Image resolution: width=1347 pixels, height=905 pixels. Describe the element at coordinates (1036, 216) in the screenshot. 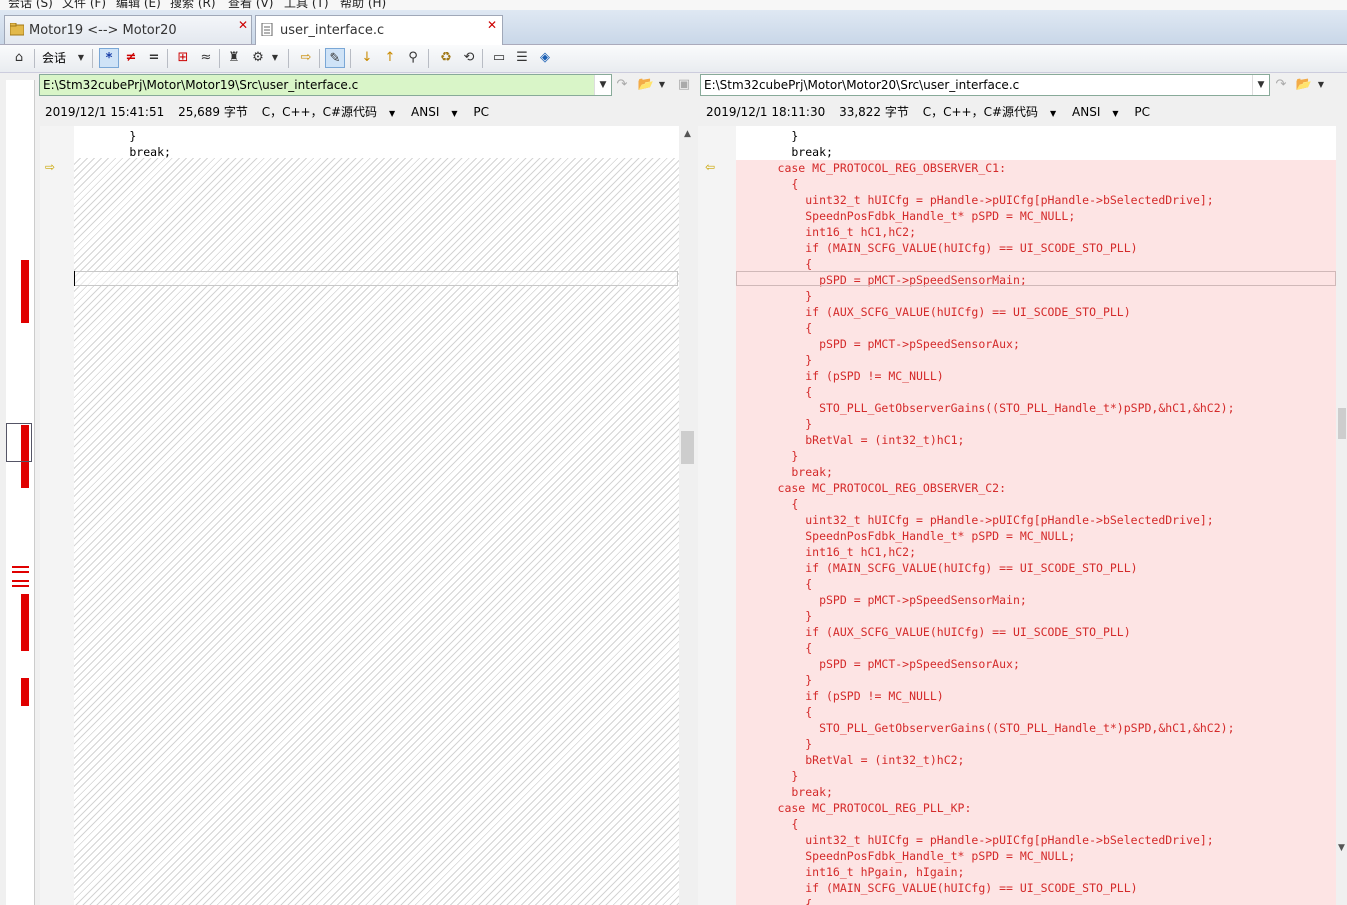

I see `diff-code-line: SpeednPosFdbk_Handle_t* pSPD = MC_NULL;` at that location.